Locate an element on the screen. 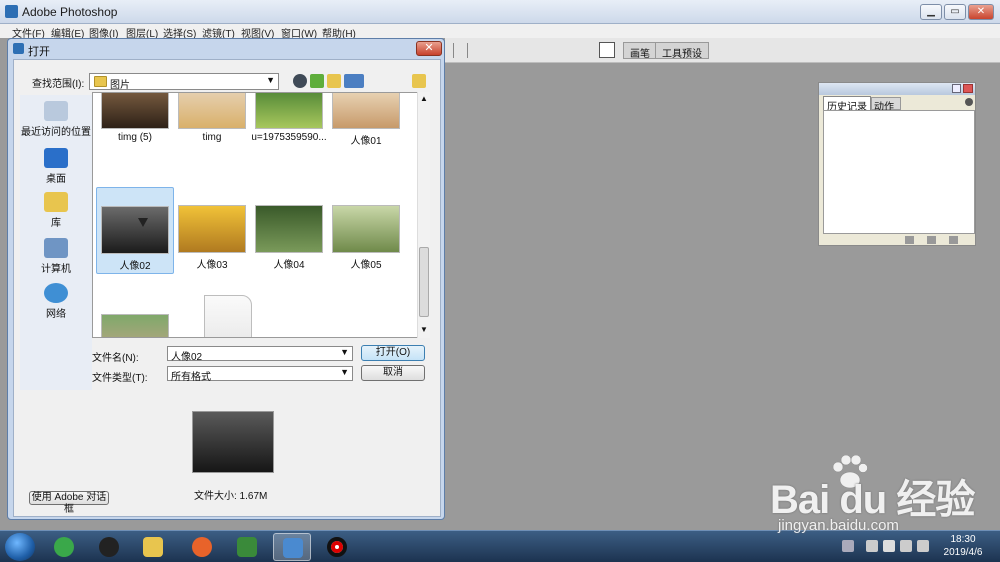 This screenshot has height=562, width=1000. desktop-icon is located at coordinates (56, 158).